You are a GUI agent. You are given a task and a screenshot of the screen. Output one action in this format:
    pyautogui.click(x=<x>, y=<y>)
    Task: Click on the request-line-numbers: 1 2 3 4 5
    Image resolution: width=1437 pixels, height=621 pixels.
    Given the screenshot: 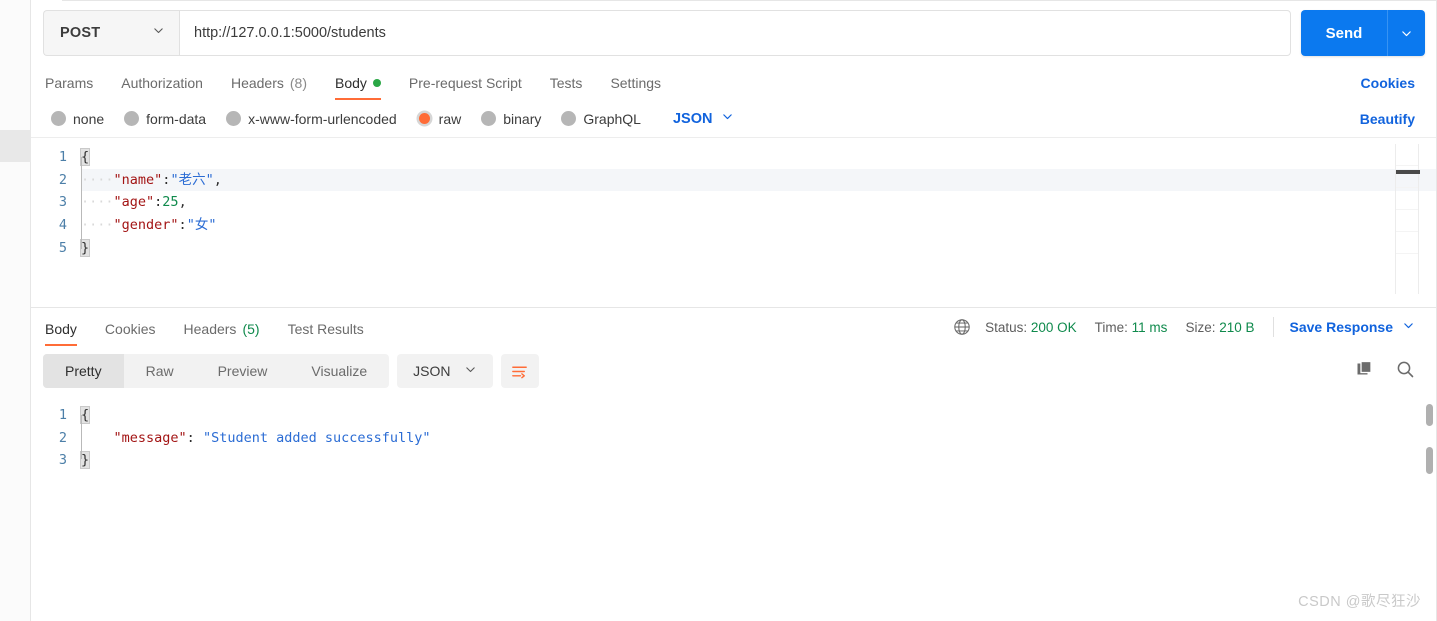 What is the action you would take?
    pyautogui.click(x=55, y=226)
    